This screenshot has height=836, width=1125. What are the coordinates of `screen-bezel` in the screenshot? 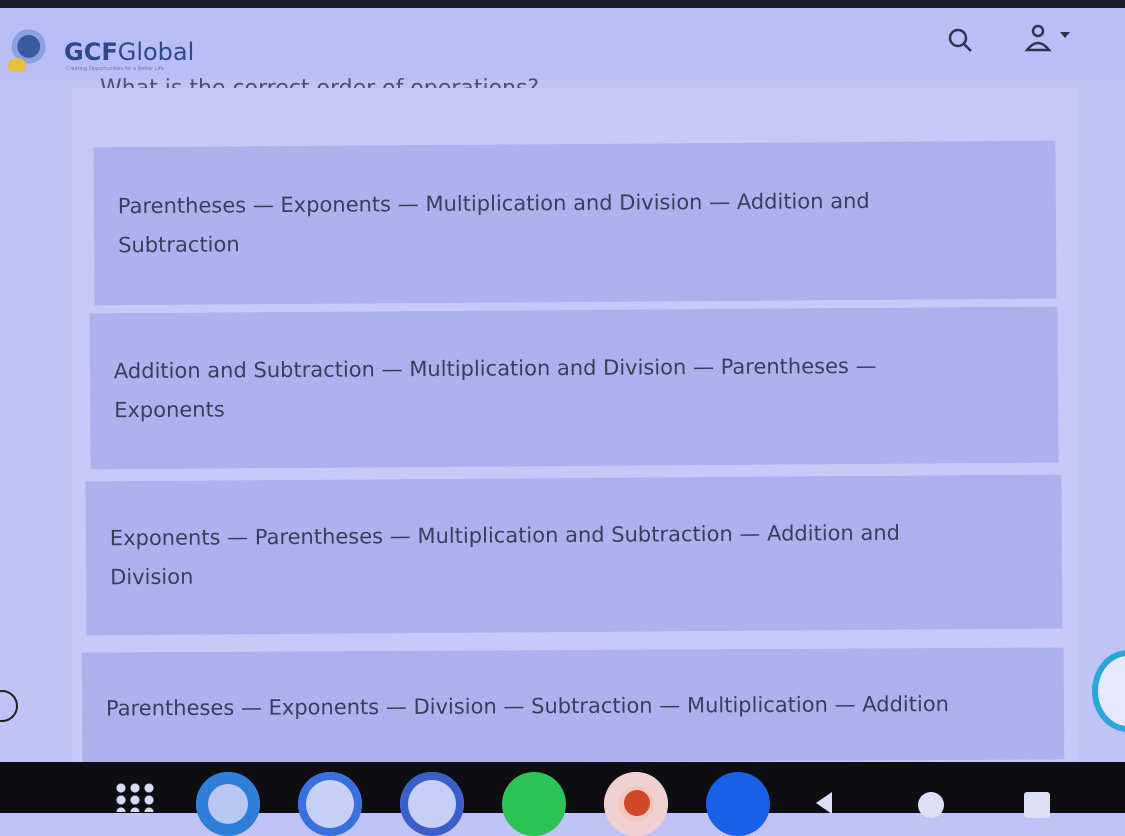 It's located at (562, 4).